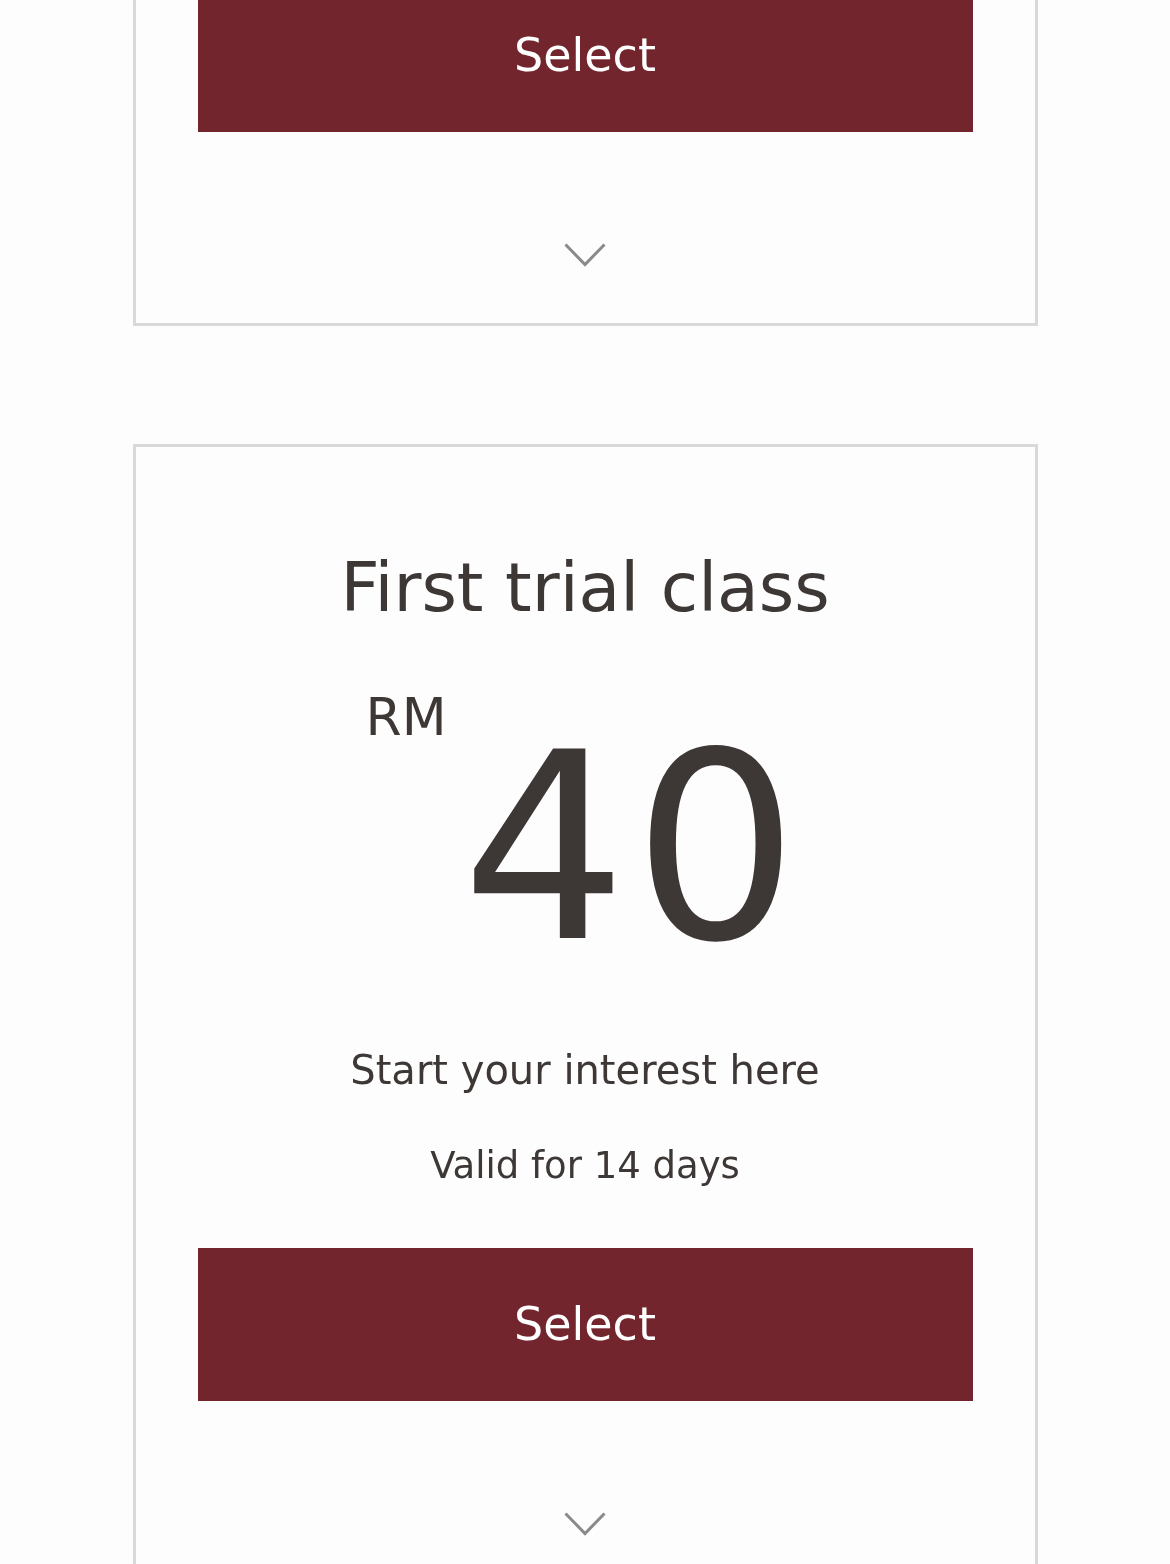 The height and width of the screenshot is (1564, 1170). What do you see at coordinates (585, 1069) in the screenshot?
I see `plan-description: Start your interest here` at bounding box center [585, 1069].